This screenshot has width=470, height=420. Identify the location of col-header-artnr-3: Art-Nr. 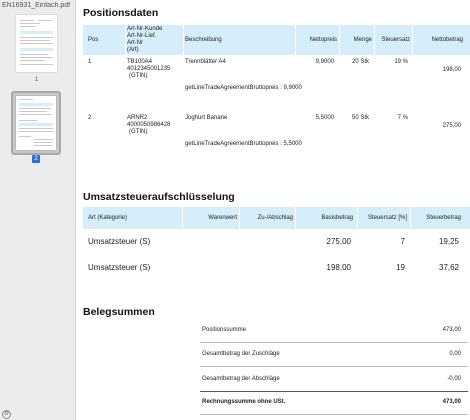
(135, 43).